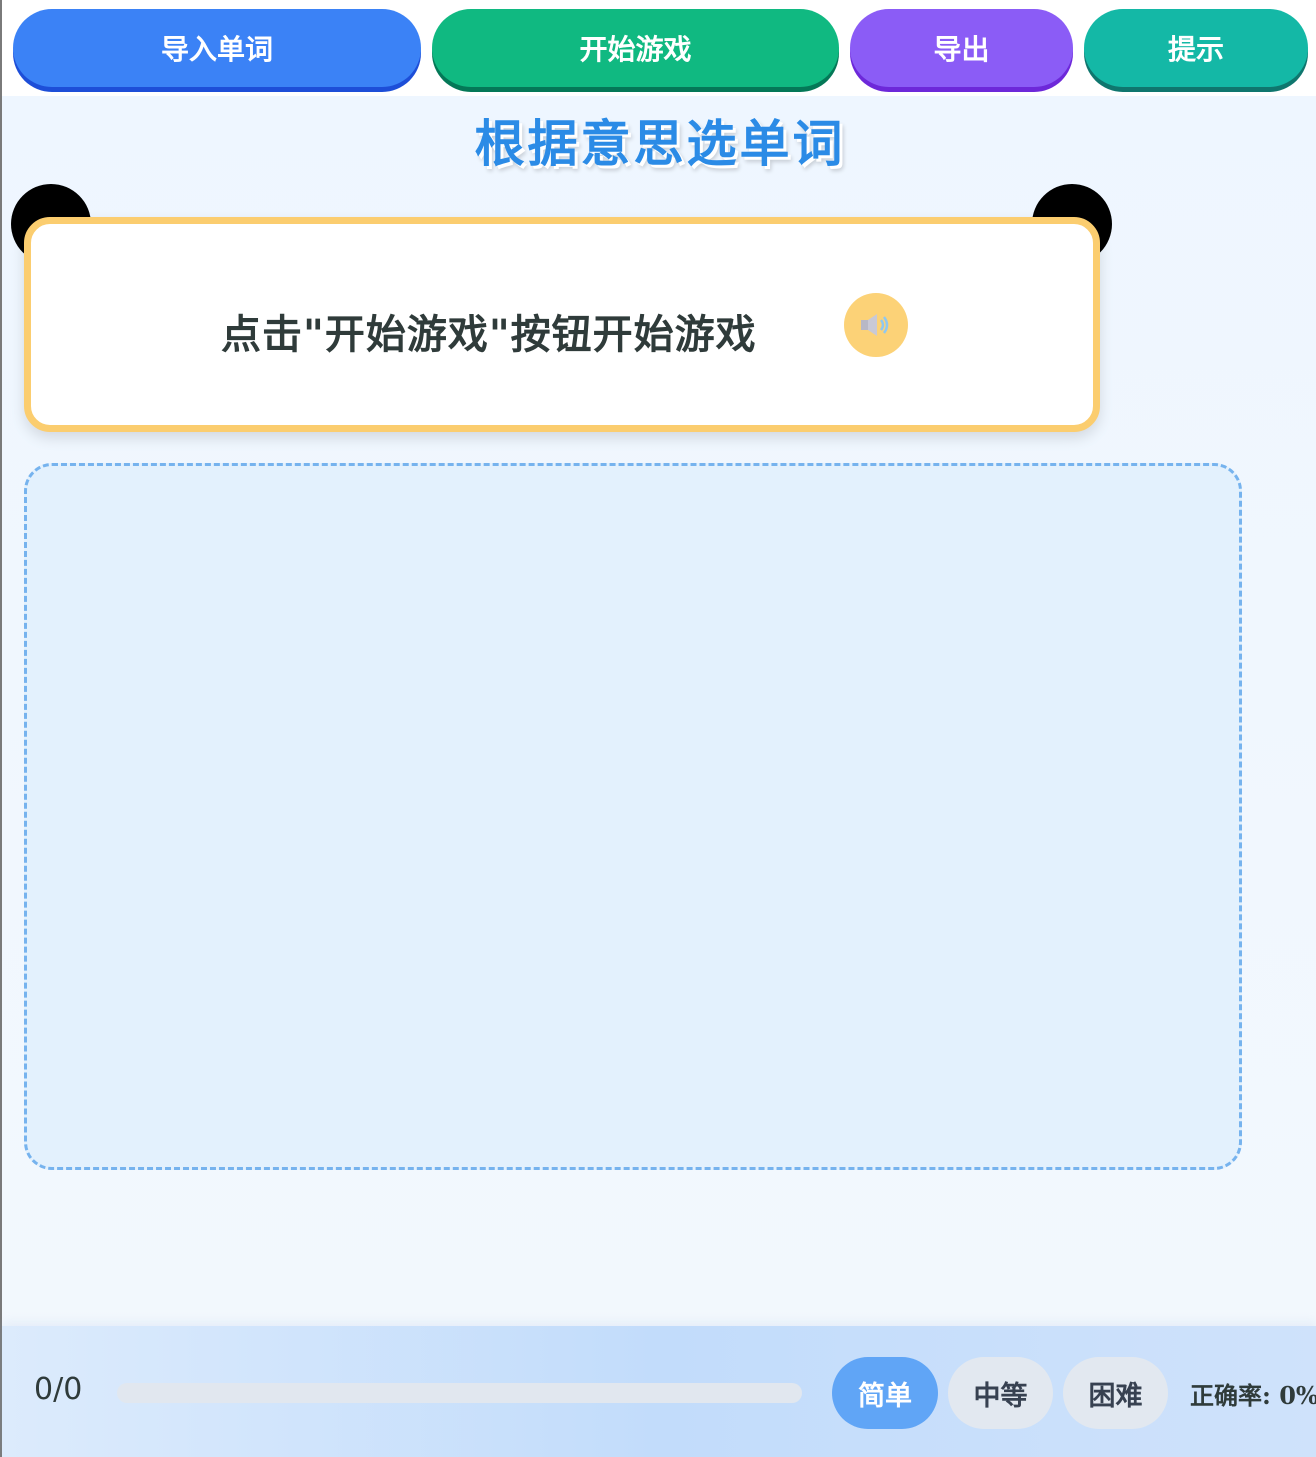 The height and width of the screenshot is (1457, 1316). I want to click on difficulty-easy-button: 简单, so click(885, 1393).